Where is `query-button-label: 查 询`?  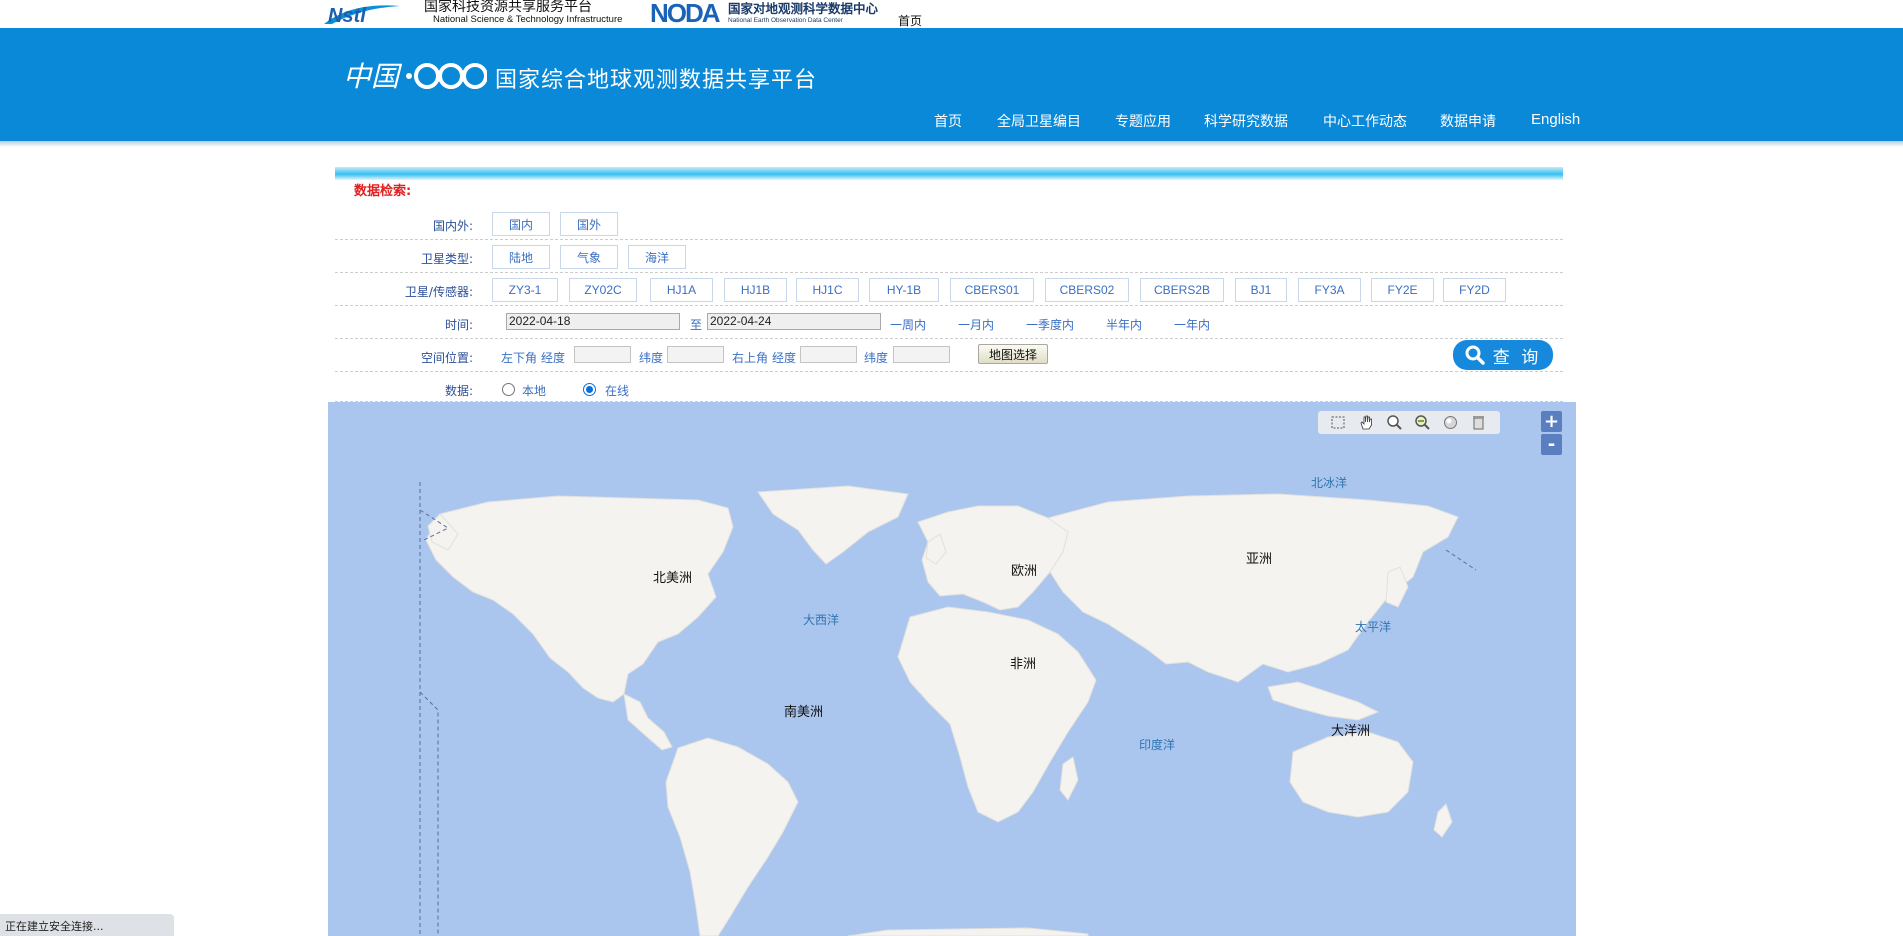 query-button-label: 查 询 is located at coordinates (1517, 357).